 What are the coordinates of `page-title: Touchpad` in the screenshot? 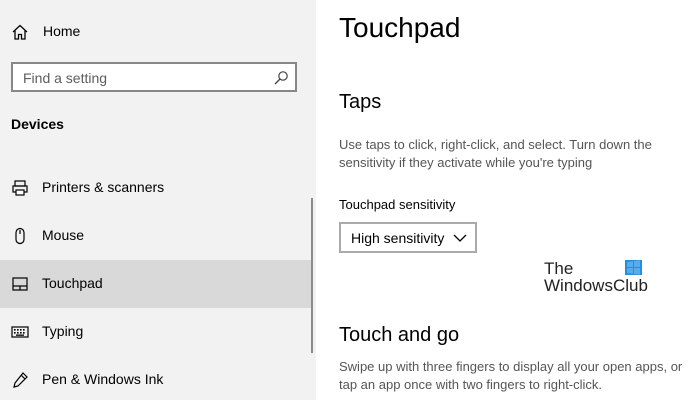 It's located at (400, 27).